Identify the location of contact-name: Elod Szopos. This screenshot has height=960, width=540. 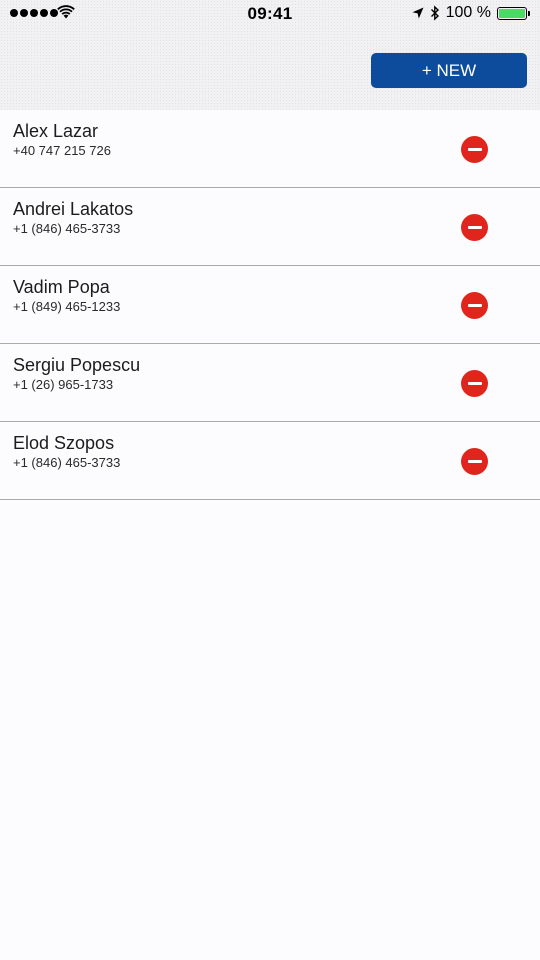
(64, 443).